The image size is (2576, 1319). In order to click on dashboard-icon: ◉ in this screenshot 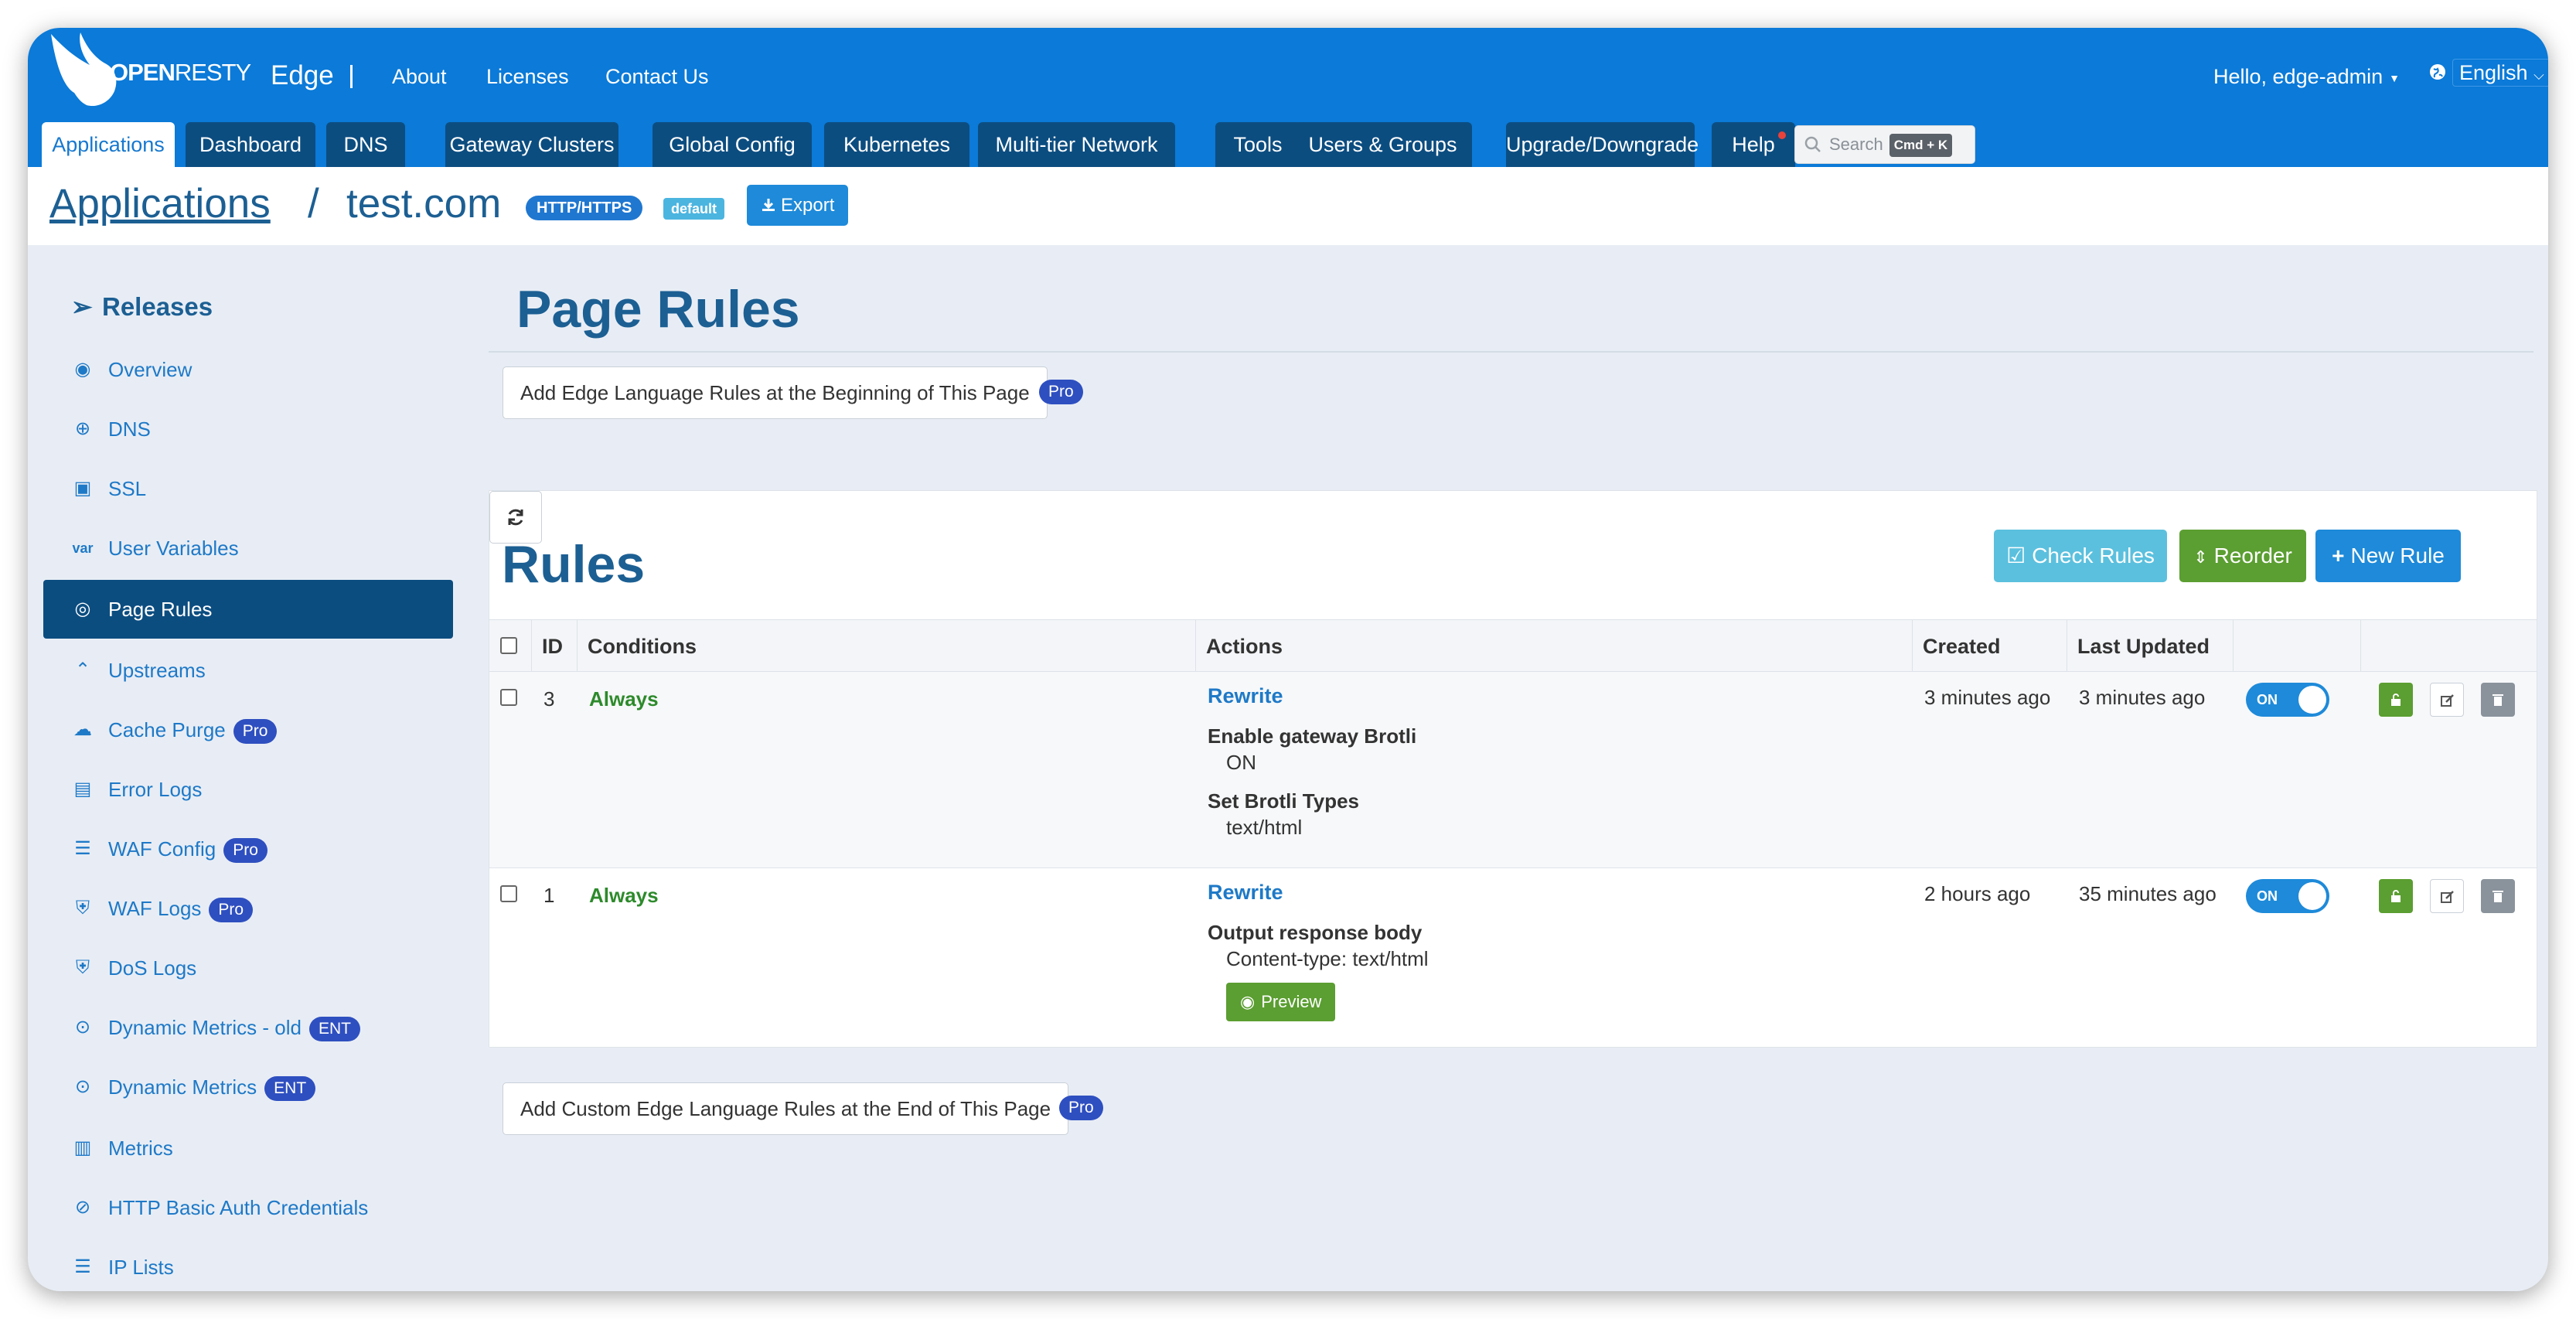, I will do `click(82, 369)`.